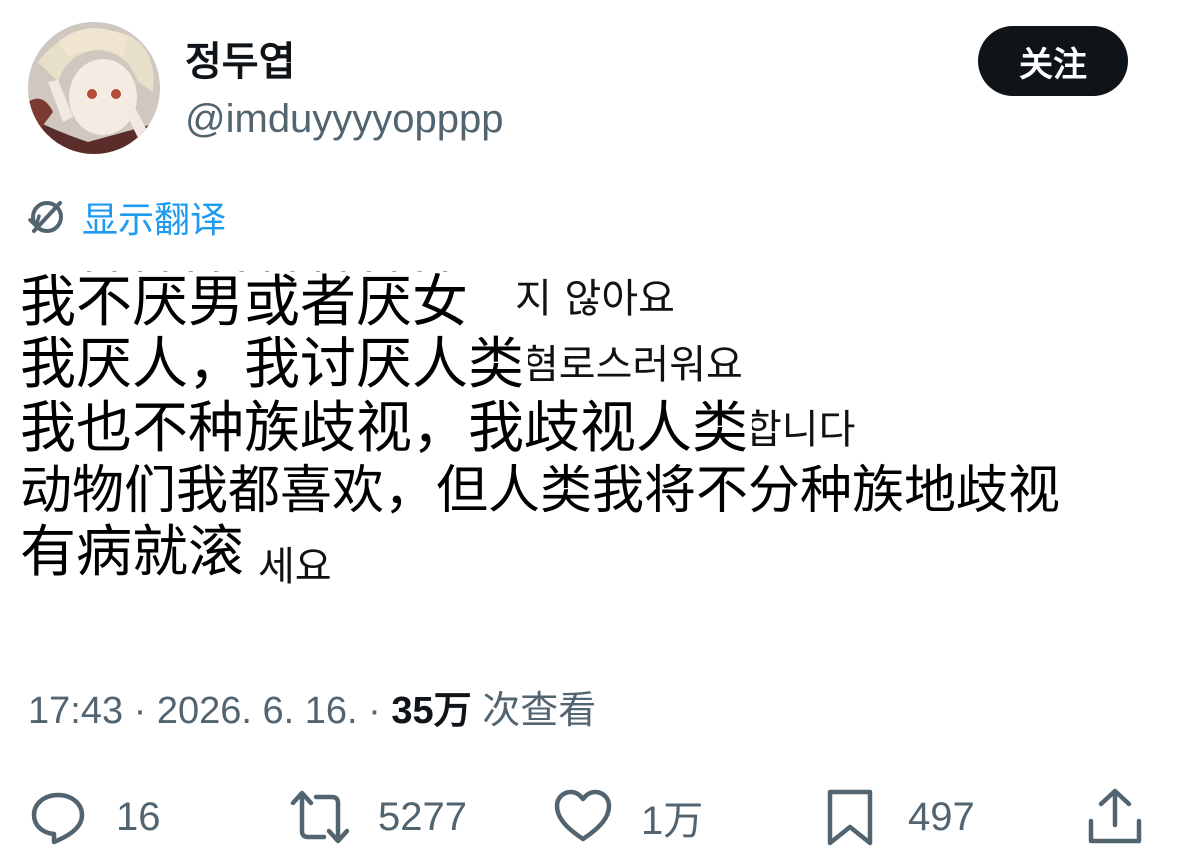 The image size is (1179, 863). I want to click on translate-icon, so click(45, 217).